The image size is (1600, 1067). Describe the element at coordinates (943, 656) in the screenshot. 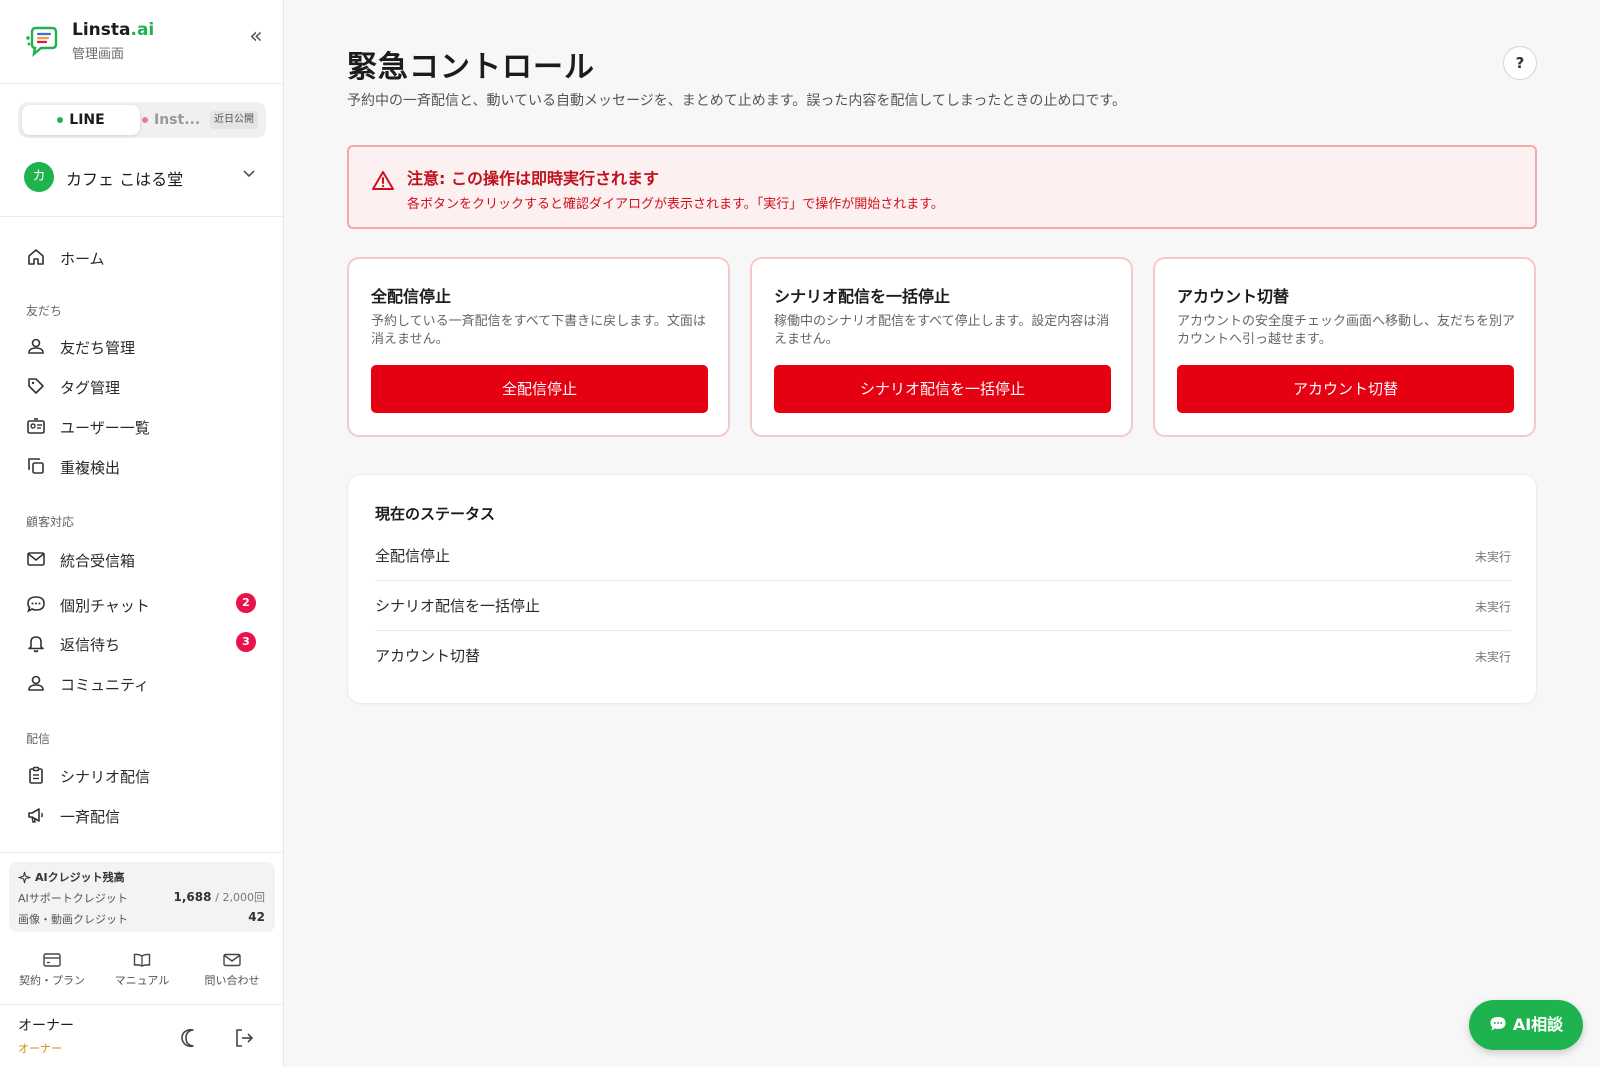

I see `status-row: アカウント切替 未実行` at that location.